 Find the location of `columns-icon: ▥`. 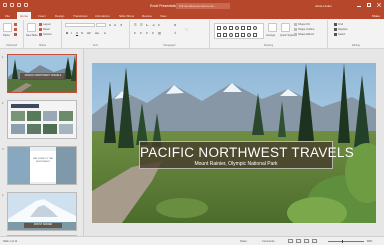

columns-icon: ▥ is located at coordinates (159, 33).